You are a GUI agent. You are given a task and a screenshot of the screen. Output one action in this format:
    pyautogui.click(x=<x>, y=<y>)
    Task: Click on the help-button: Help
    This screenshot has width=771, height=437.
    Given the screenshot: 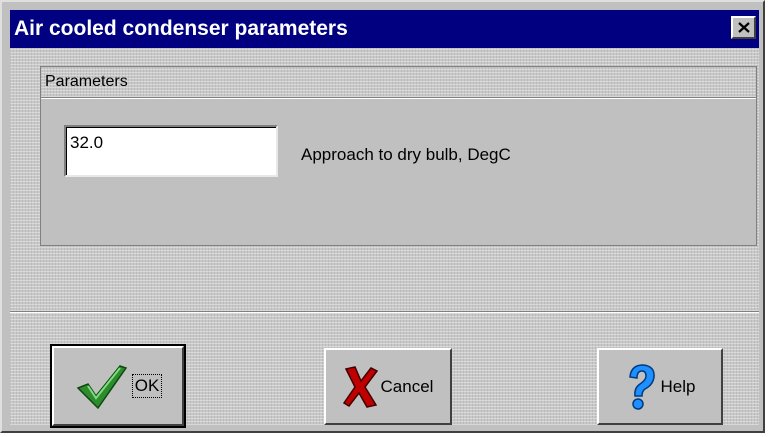 What is the action you would take?
    pyautogui.click(x=660, y=386)
    